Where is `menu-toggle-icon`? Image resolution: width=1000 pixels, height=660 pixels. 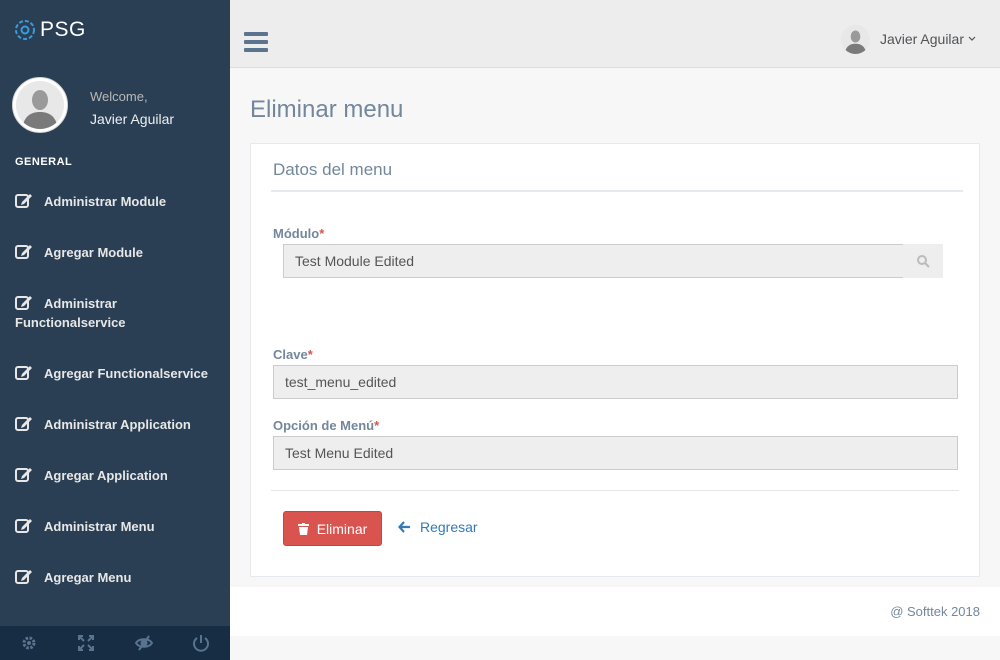
menu-toggle-icon is located at coordinates (256, 43).